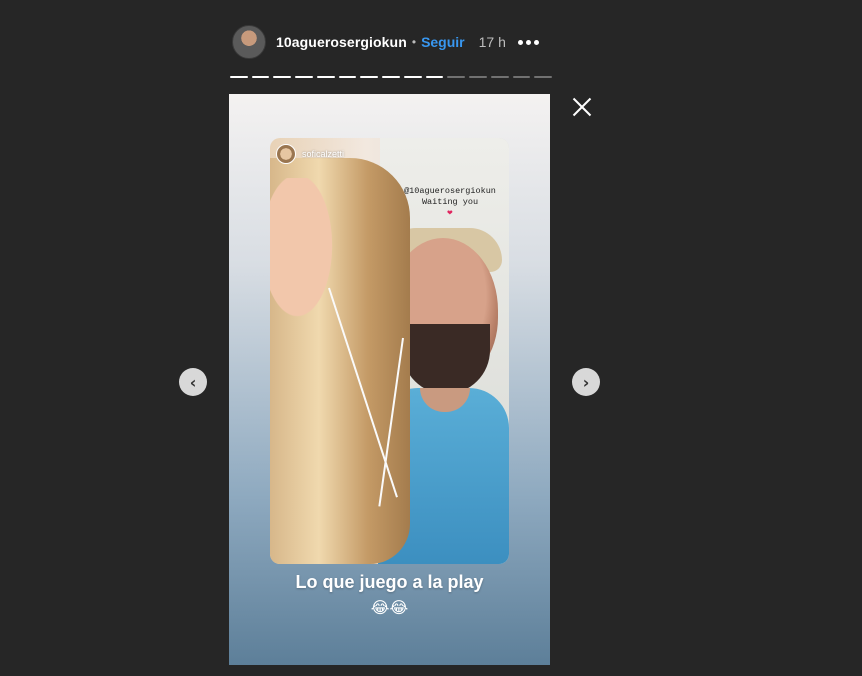  What do you see at coordinates (389, 582) in the screenshot?
I see `story-text: Lo que juego a la play` at bounding box center [389, 582].